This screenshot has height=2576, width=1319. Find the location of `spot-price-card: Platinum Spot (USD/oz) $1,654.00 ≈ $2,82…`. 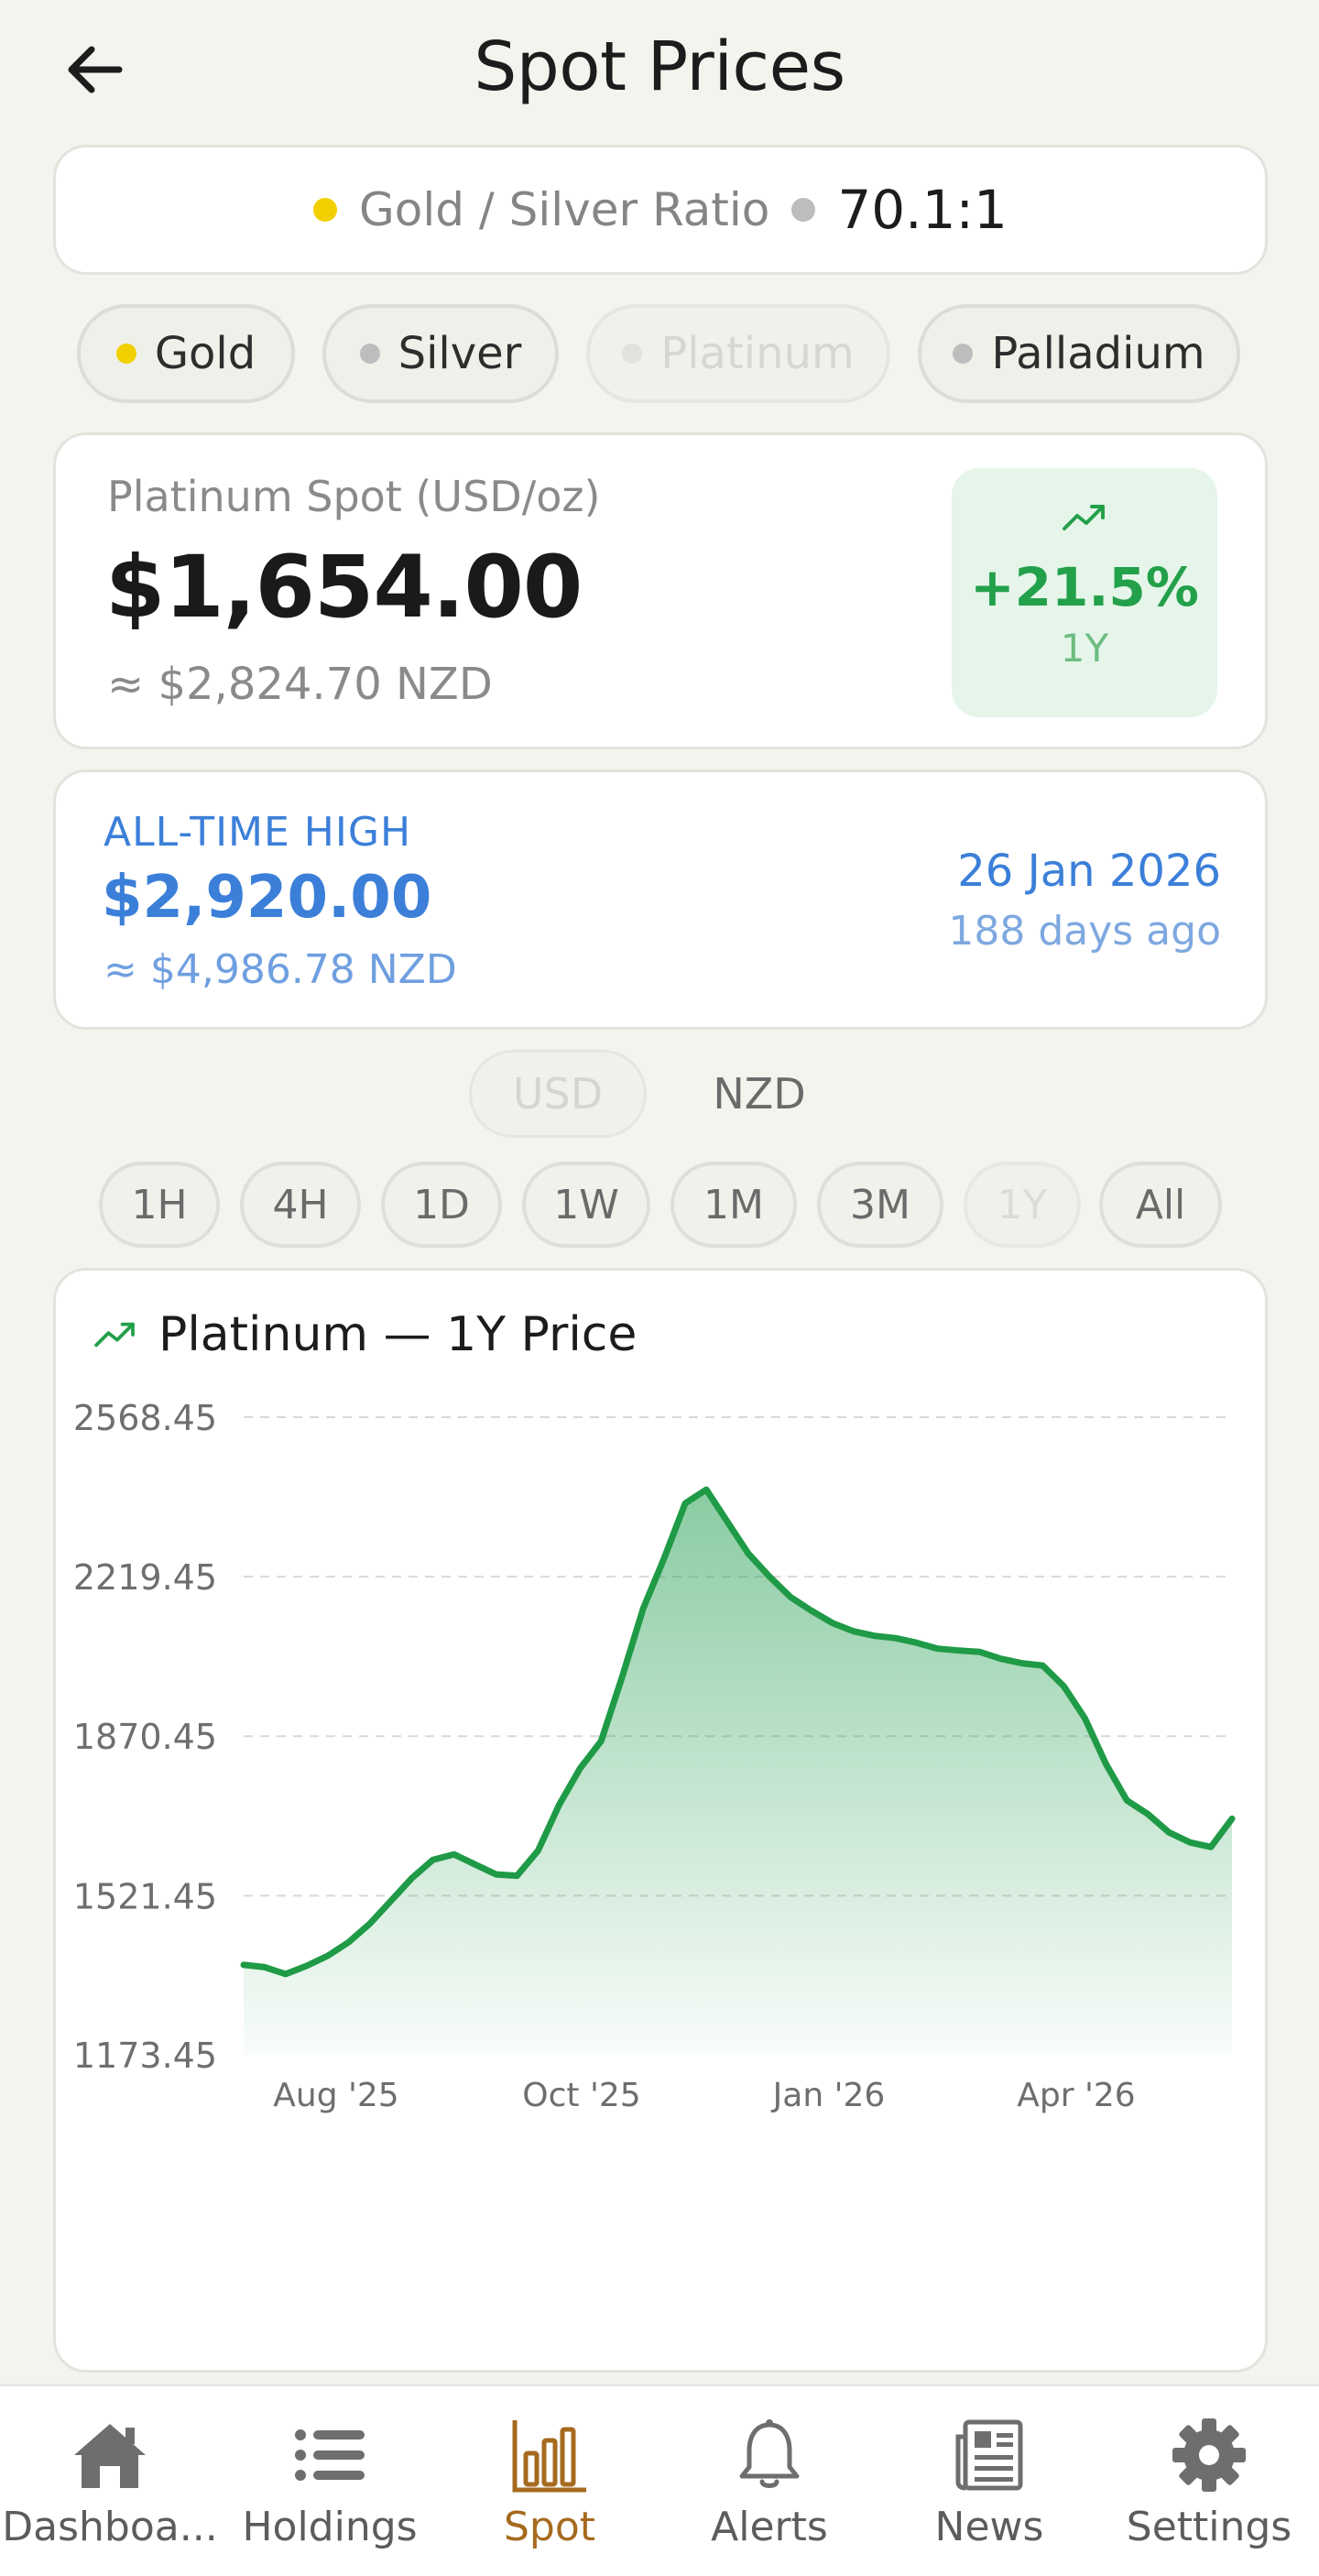

spot-price-card: Platinum Spot (USD/oz) $1,654.00 ≈ $2,82… is located at coordinates (660, 590).